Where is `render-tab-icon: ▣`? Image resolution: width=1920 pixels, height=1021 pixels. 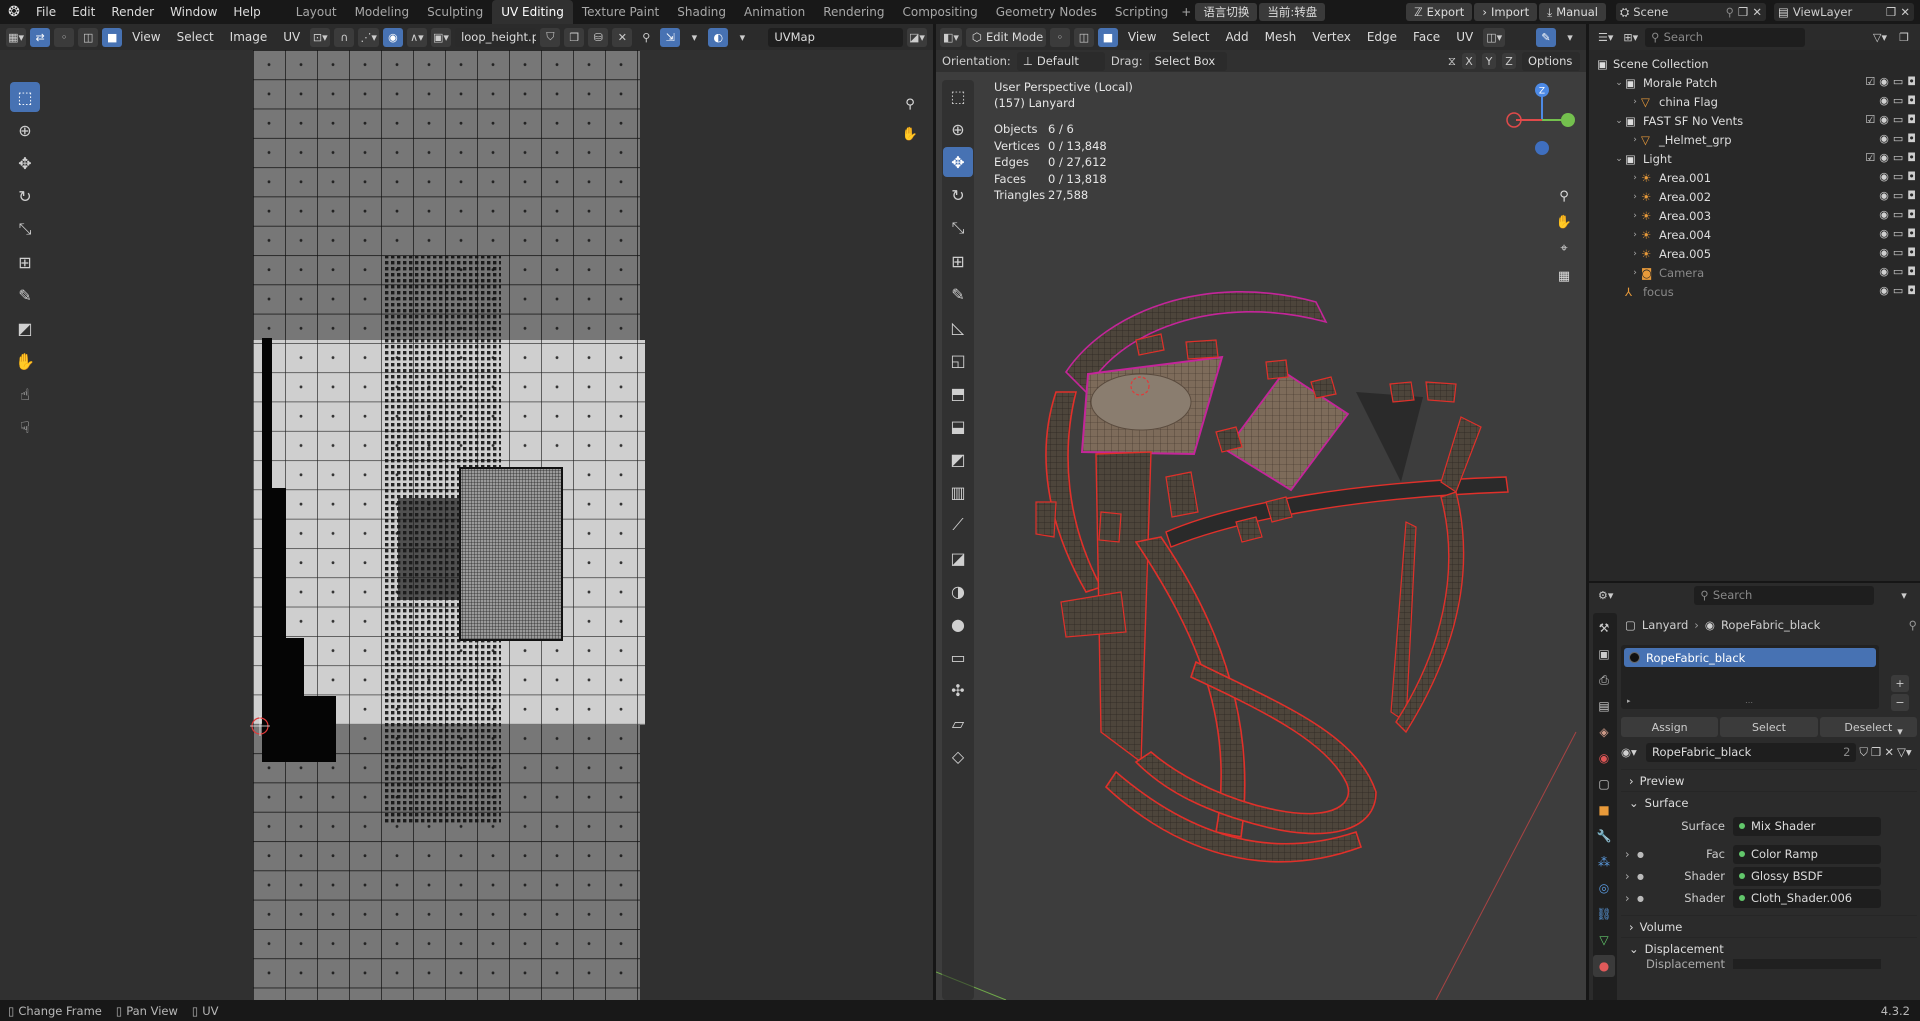
render-tab-icon: ▣ is located at coordinates (1604, 654).